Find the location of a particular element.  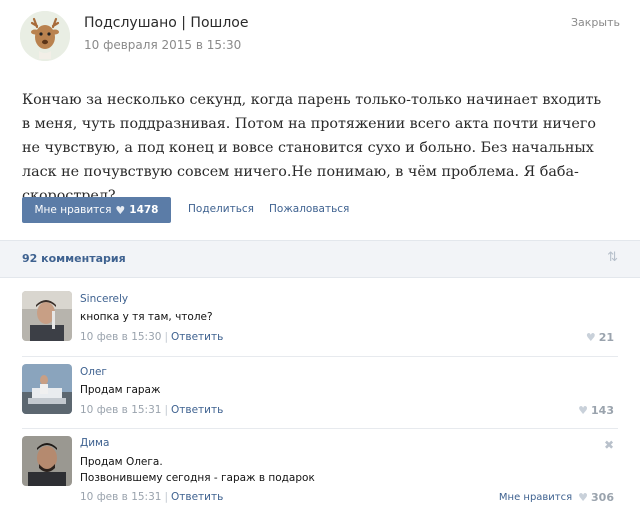

sort-icon: ⇅ is located at coordinates (612, 257).